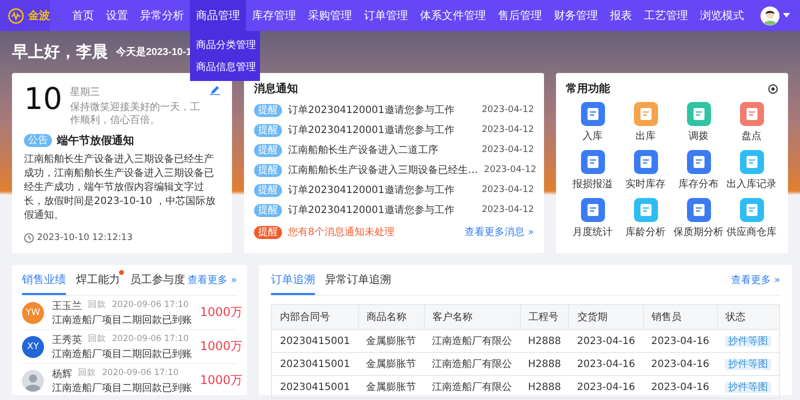 Image resolution: width=800 pixels, height=400 pixels. Describe the element at coordinates (39, 15) in the screenshot. I see `logo-text: 金波` at that location.